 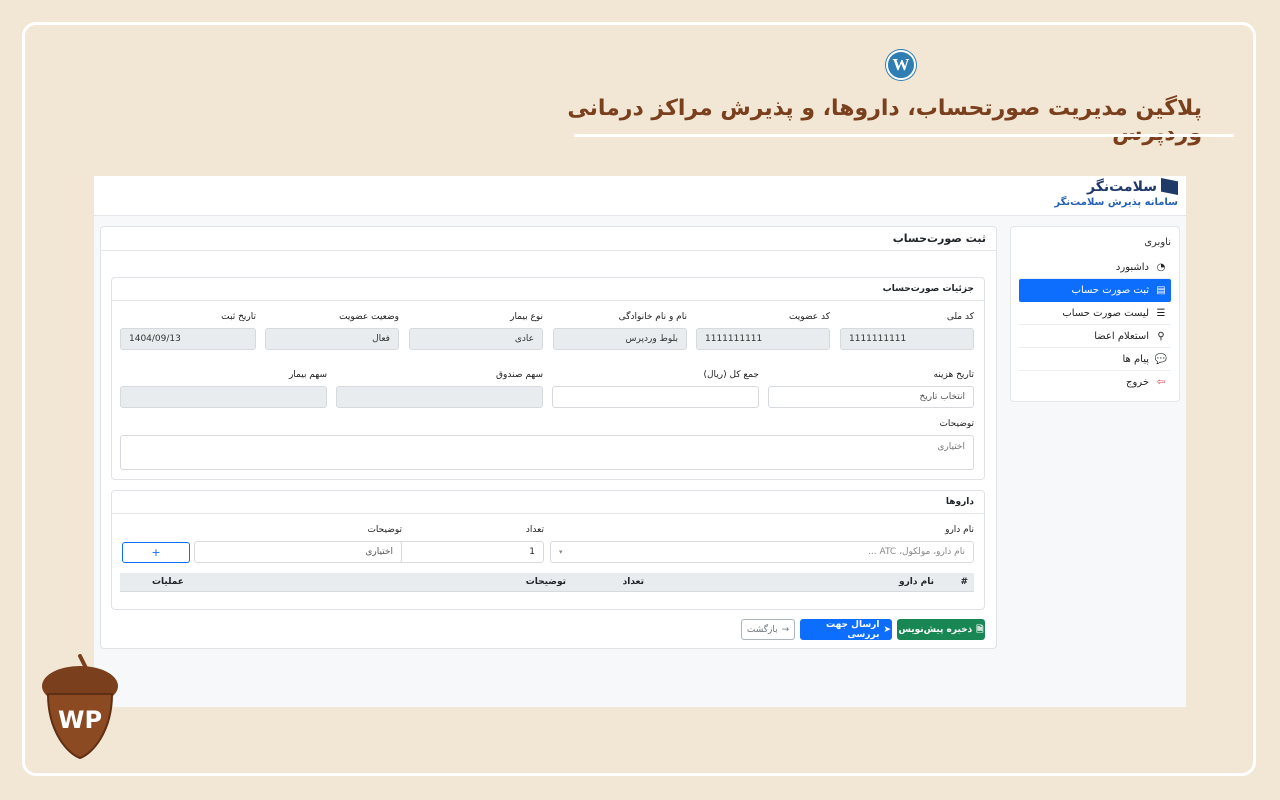 I want to click on back-label: بازگشت, so click(x=762, y=629).